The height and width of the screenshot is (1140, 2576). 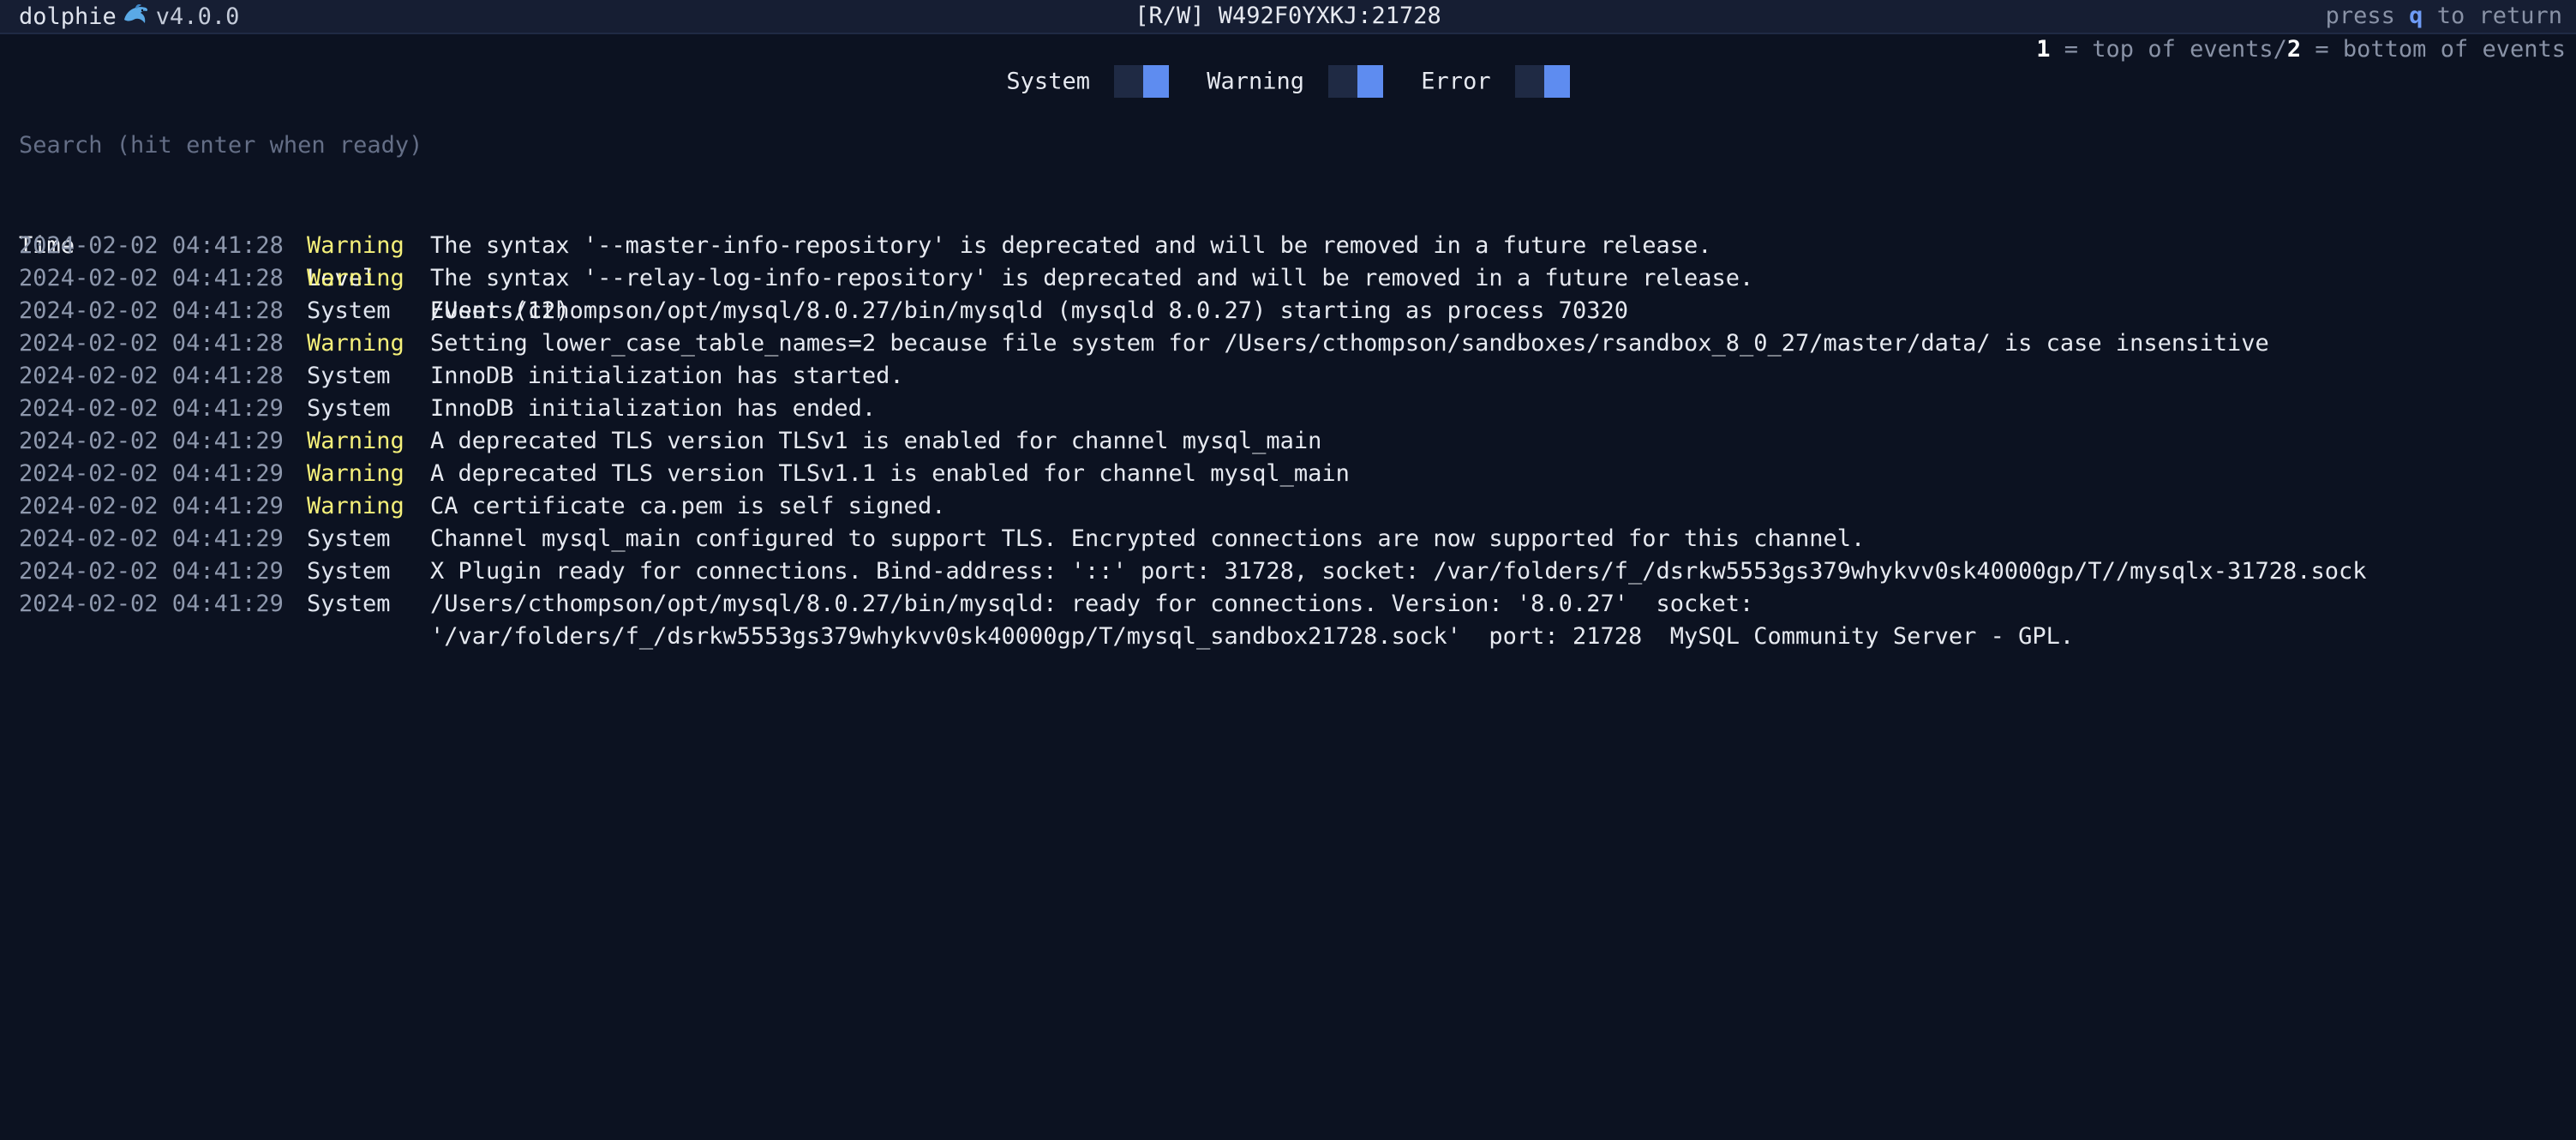 I want to click on top-key: 1, so click(x=2043, y=49).